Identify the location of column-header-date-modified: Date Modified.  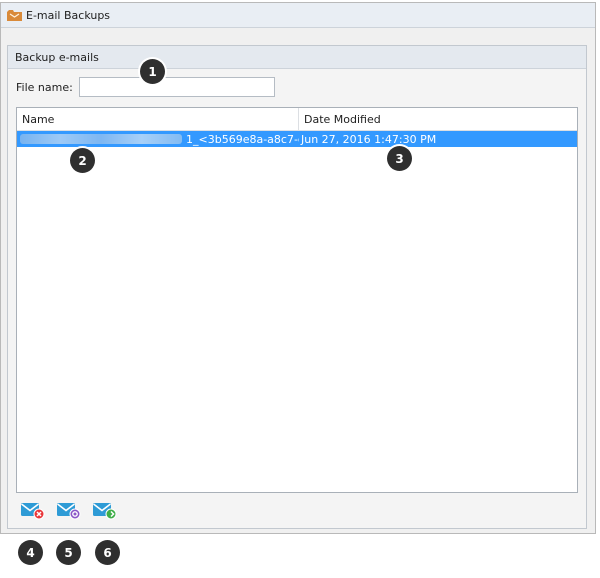
(438, 119).